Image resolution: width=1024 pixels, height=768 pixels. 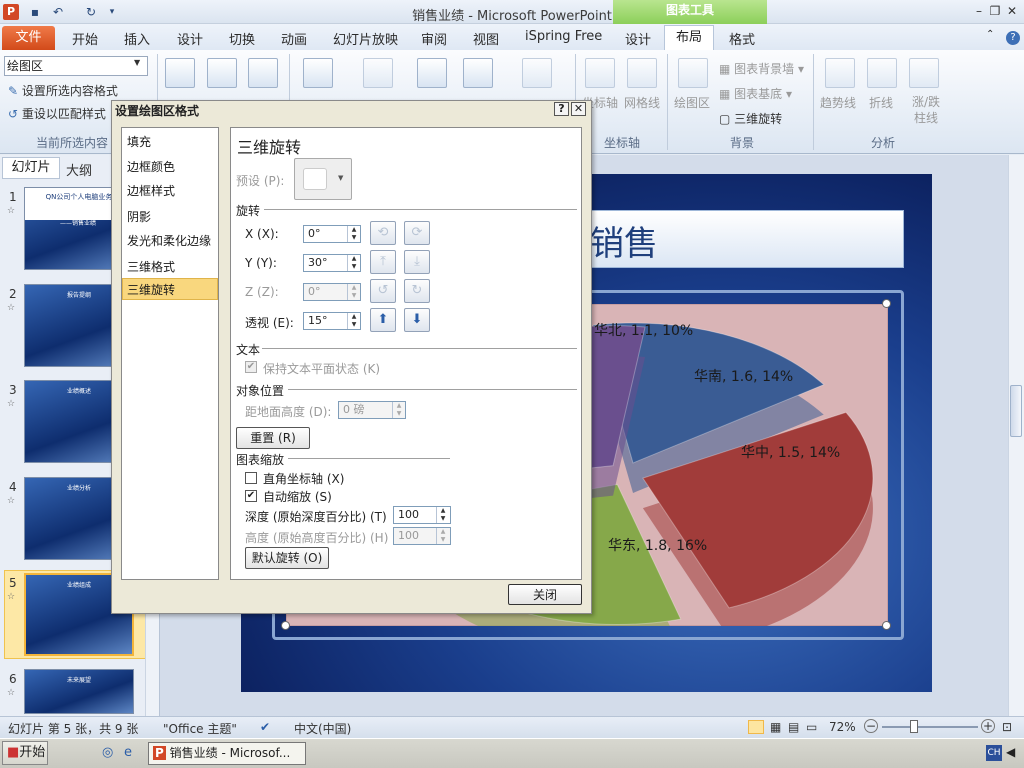 I want to click on tab-file: 文件, so click(x=28, y=38).